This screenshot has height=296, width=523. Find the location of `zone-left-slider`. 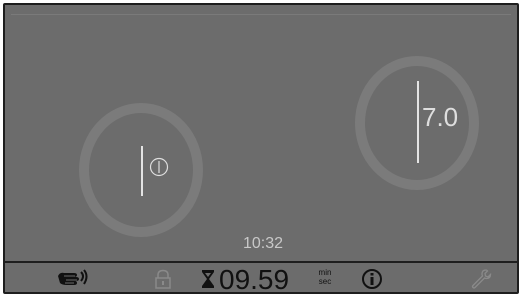

zone-left-slider is located at coordinates (142, 171).